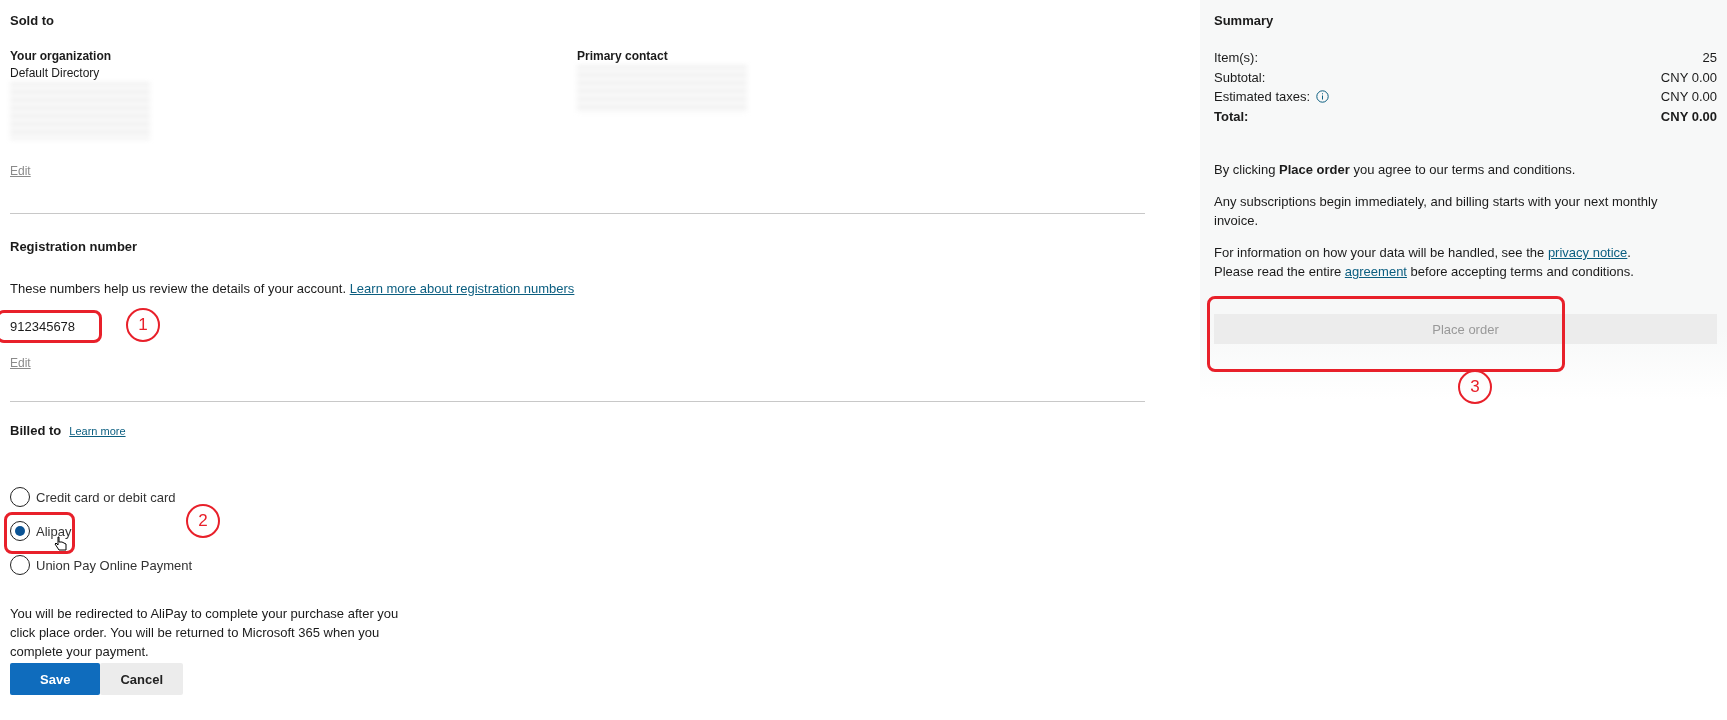 The image size is (1727, 720). I want to click on summary-label: Subtotal:, so click(1240, 77).